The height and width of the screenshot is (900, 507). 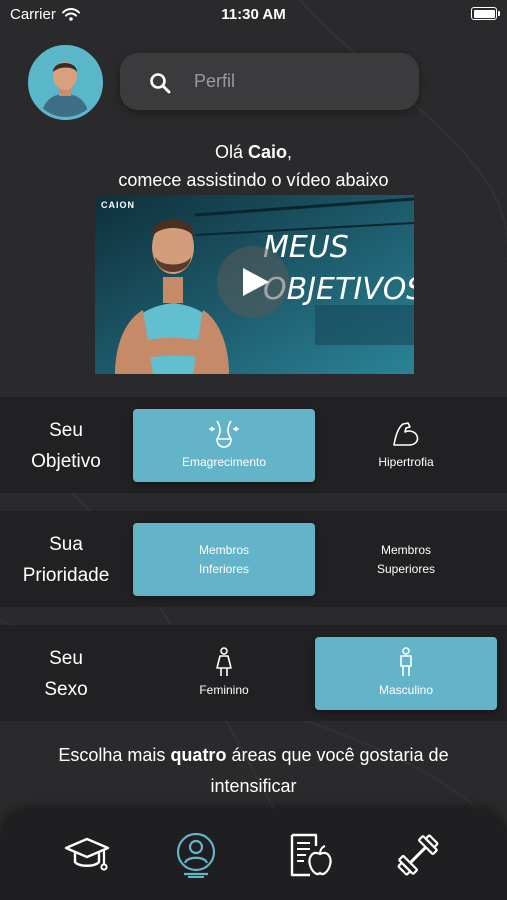 What do you see at coordinates (485, 13) in the screenshot?
I see `battery-icon` at bounding box center [485, 13].